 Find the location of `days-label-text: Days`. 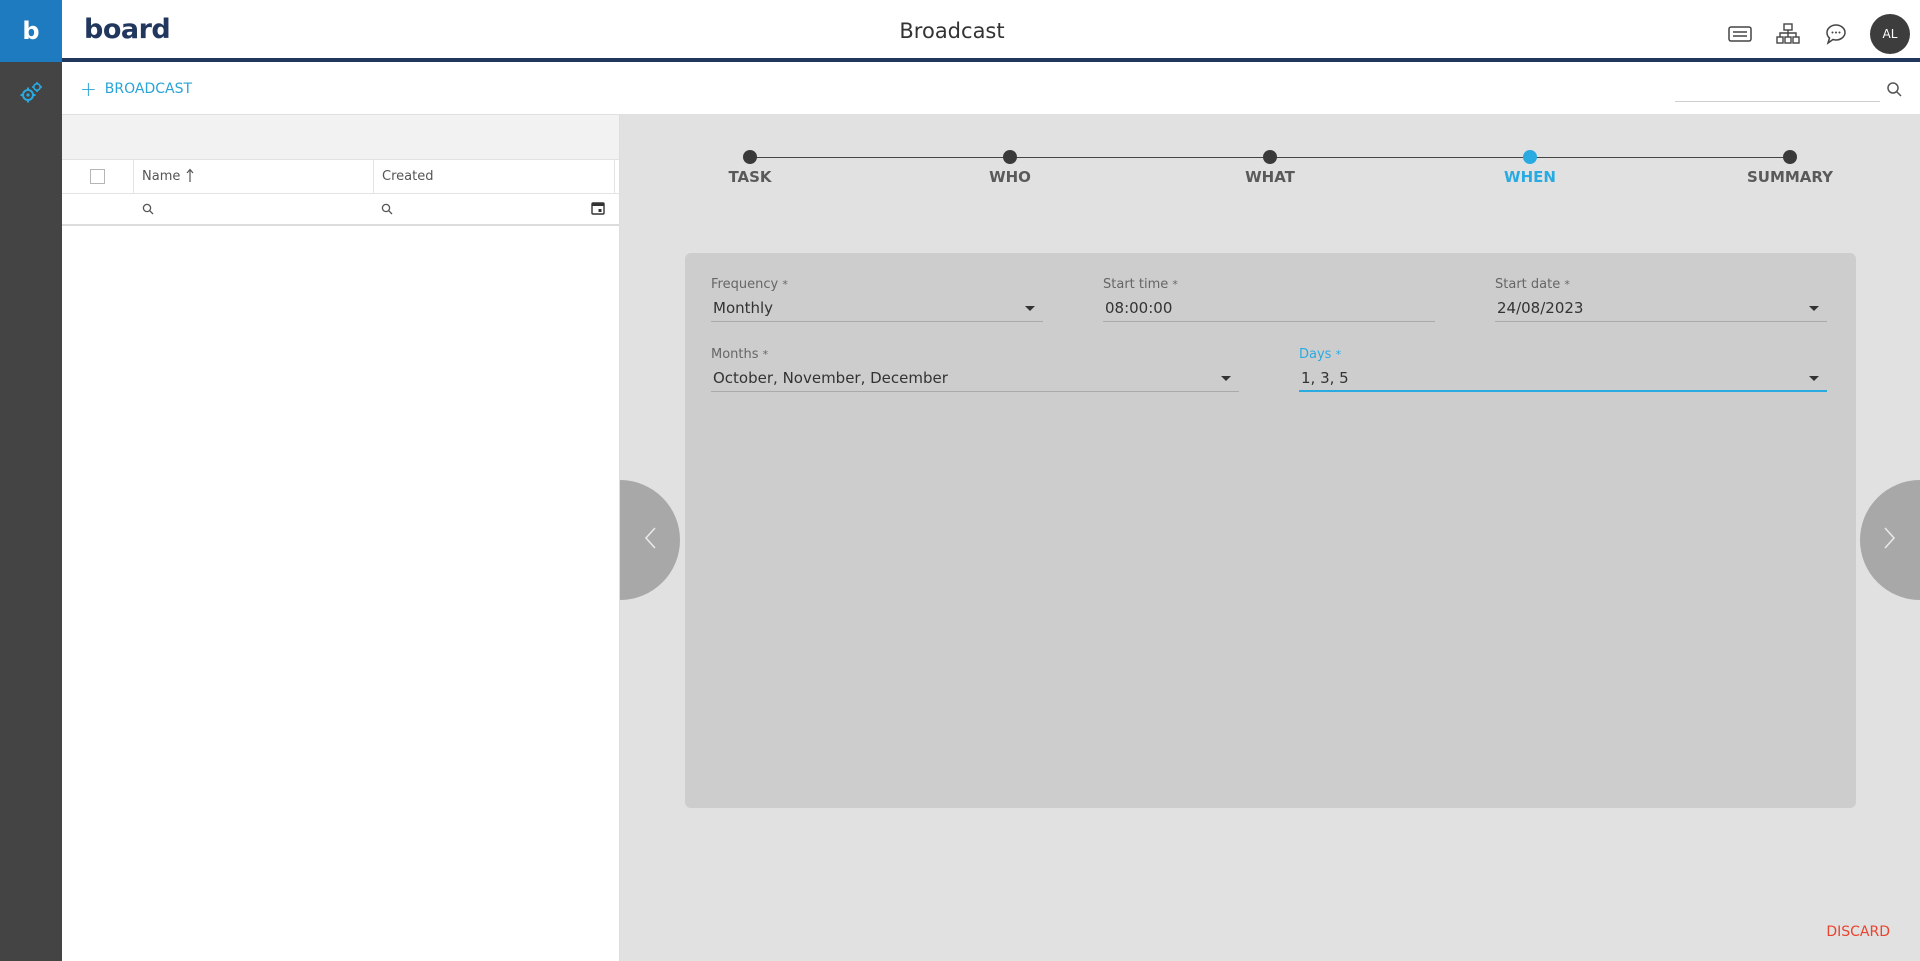

days-label-text: Days is located at coordinates (1315, 354).